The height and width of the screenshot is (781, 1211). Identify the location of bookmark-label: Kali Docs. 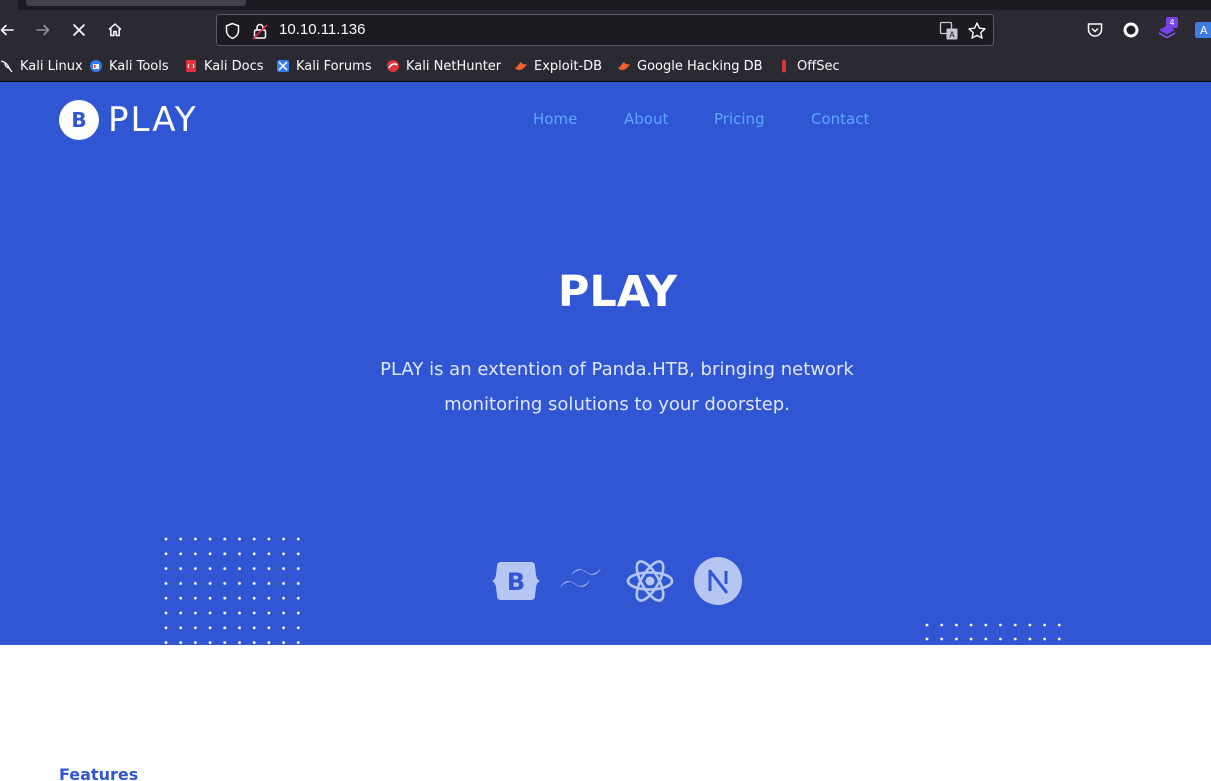
(234, 66).